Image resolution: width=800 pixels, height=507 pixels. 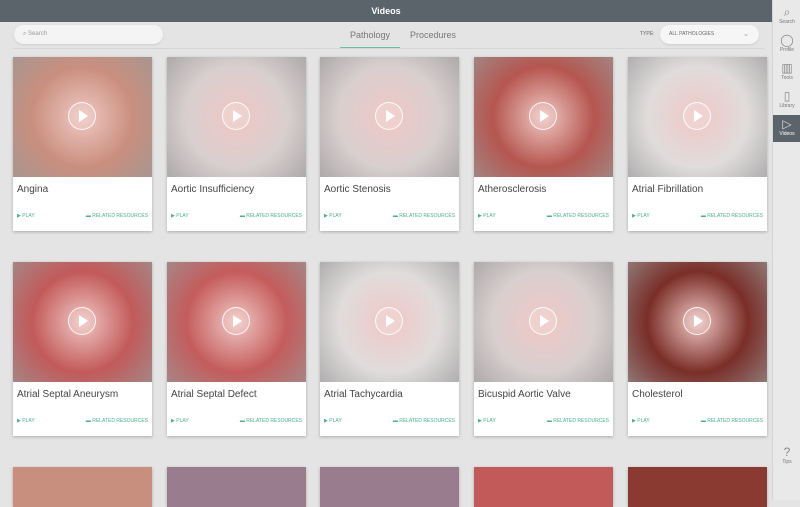 I want to click on video-title: Aortic Stenosis, so click(x=357, y=189).